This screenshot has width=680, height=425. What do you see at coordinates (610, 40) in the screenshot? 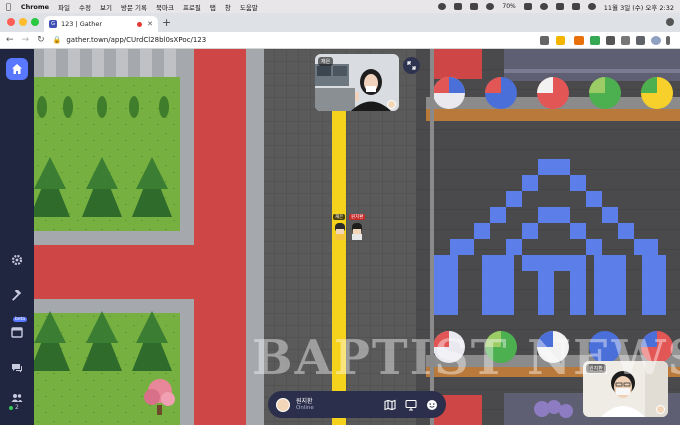
I see `extension-dark-icon` at bounding box center [610, 40].